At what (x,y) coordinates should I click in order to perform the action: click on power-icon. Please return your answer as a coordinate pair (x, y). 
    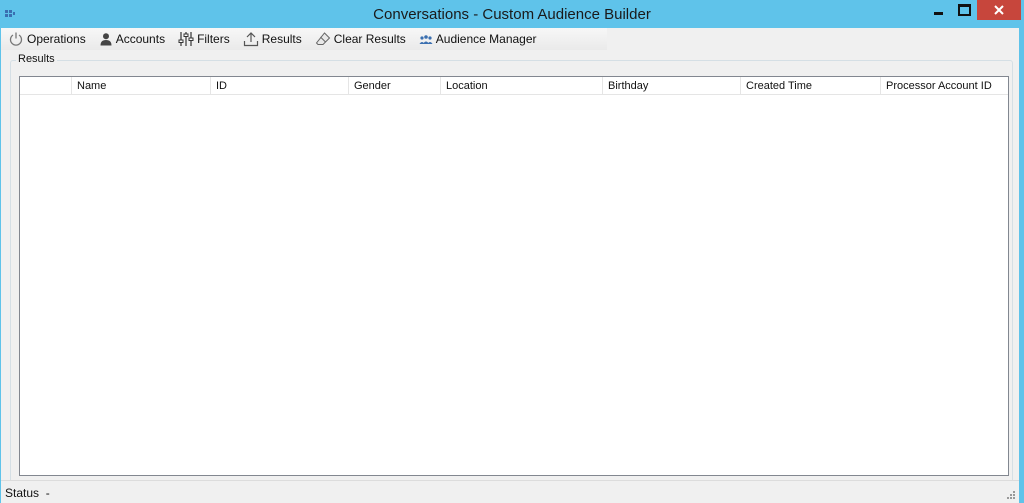
    Looking at the image, I should click on (16, 39).